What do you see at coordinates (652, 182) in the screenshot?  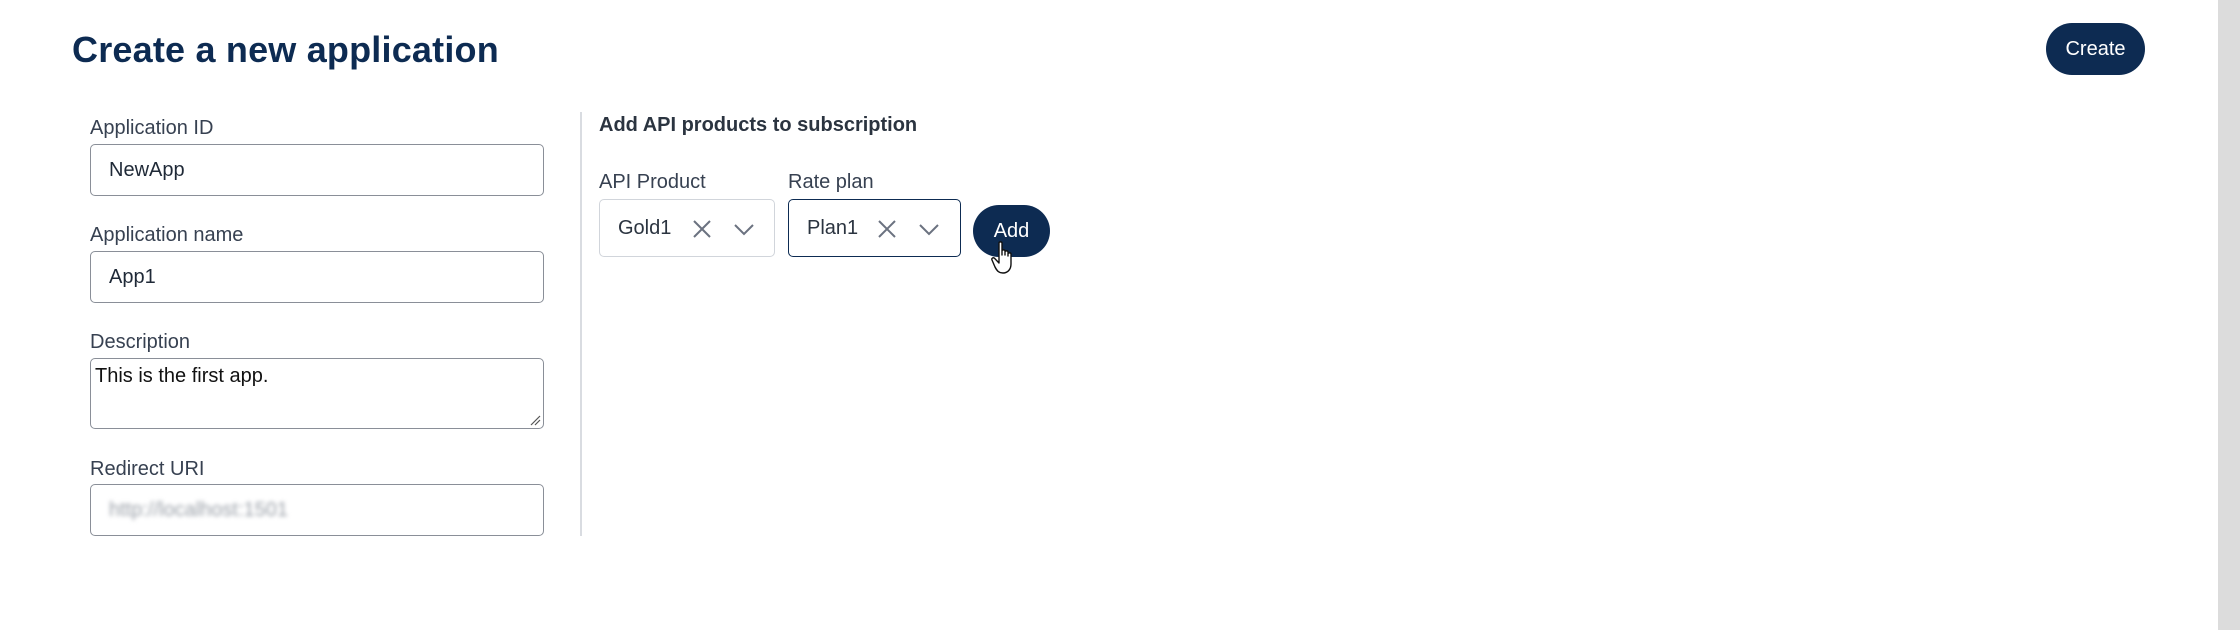 I see `api-product-label: API Product` at bounding box center [652, 182].